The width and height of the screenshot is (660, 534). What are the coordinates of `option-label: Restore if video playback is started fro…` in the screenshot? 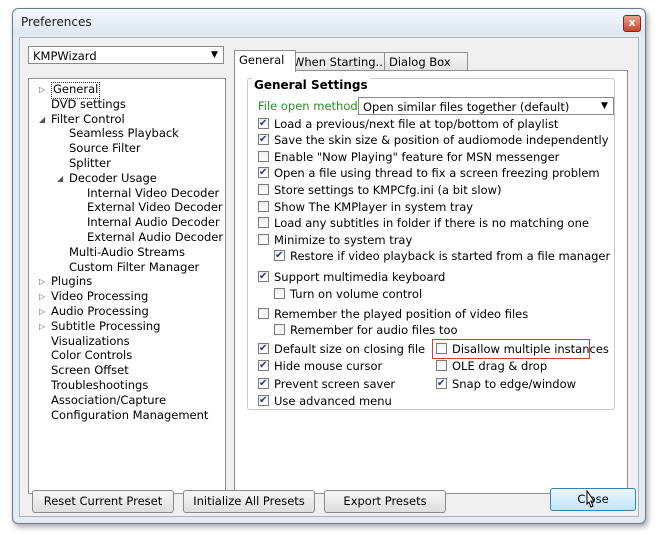 It's located at (450, 256).